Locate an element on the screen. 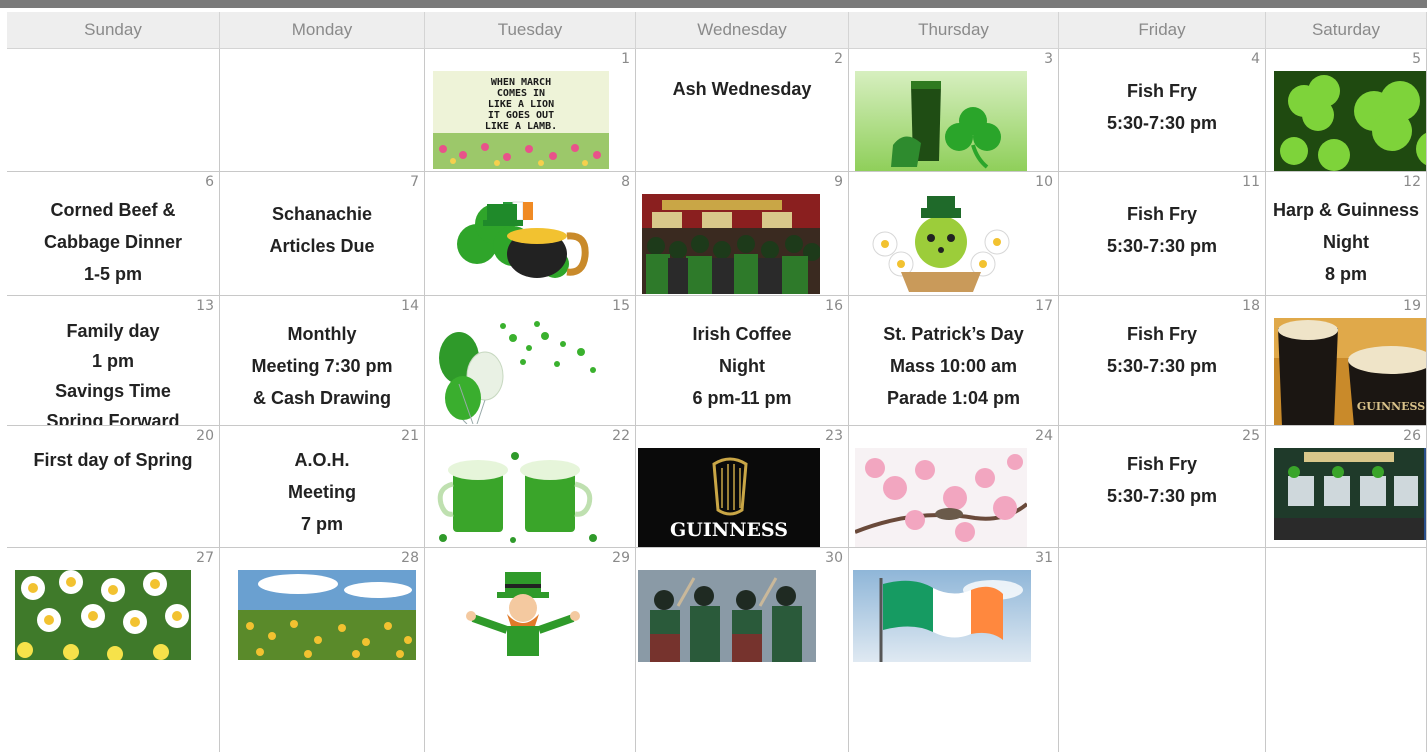 This screenshot has width=1427, height=752. header-saturday: Saturday is located at coordinates (1346, 30).